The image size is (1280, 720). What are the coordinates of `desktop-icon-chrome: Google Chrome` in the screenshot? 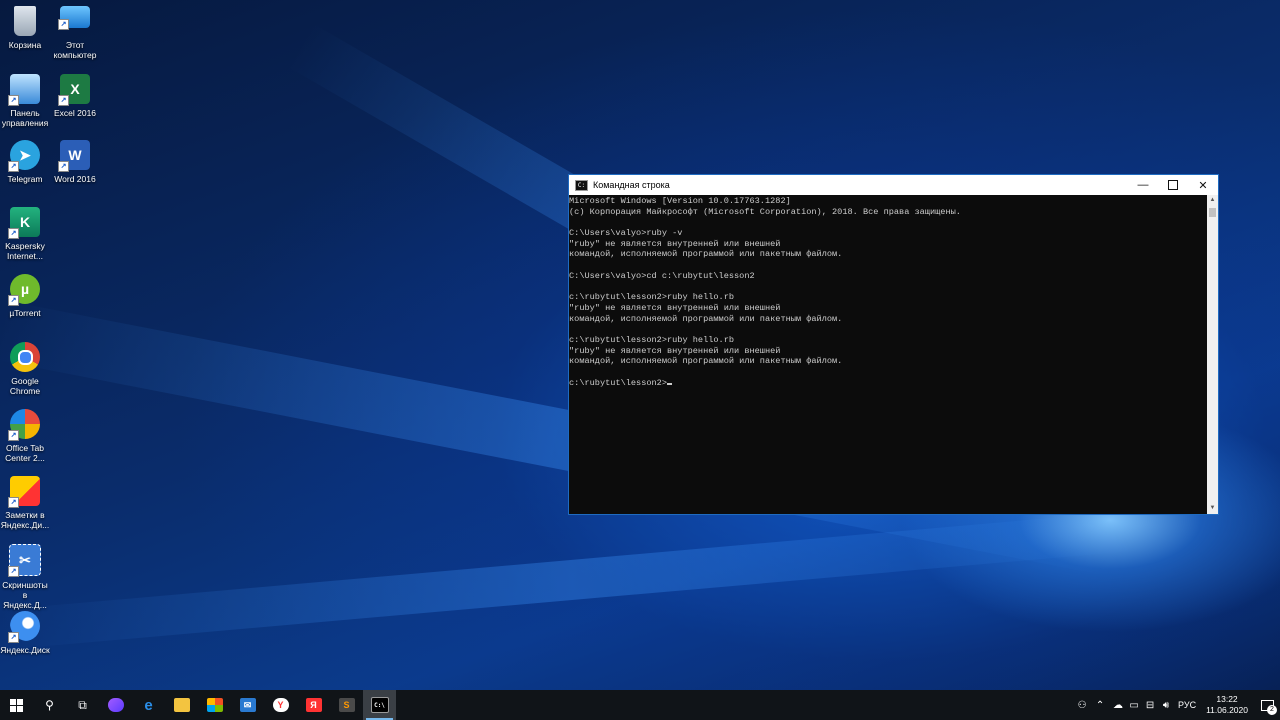 It's located at (25, 369).